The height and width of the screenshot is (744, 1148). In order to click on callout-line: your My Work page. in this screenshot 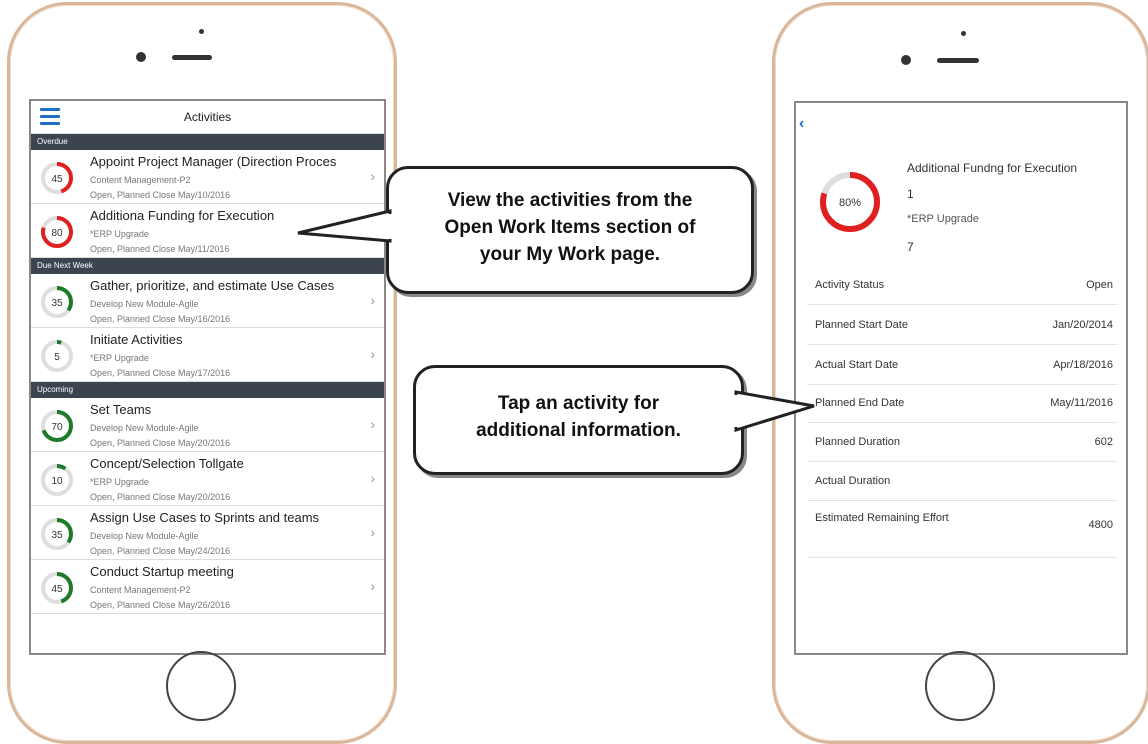, I will do `click(570, 254)`.